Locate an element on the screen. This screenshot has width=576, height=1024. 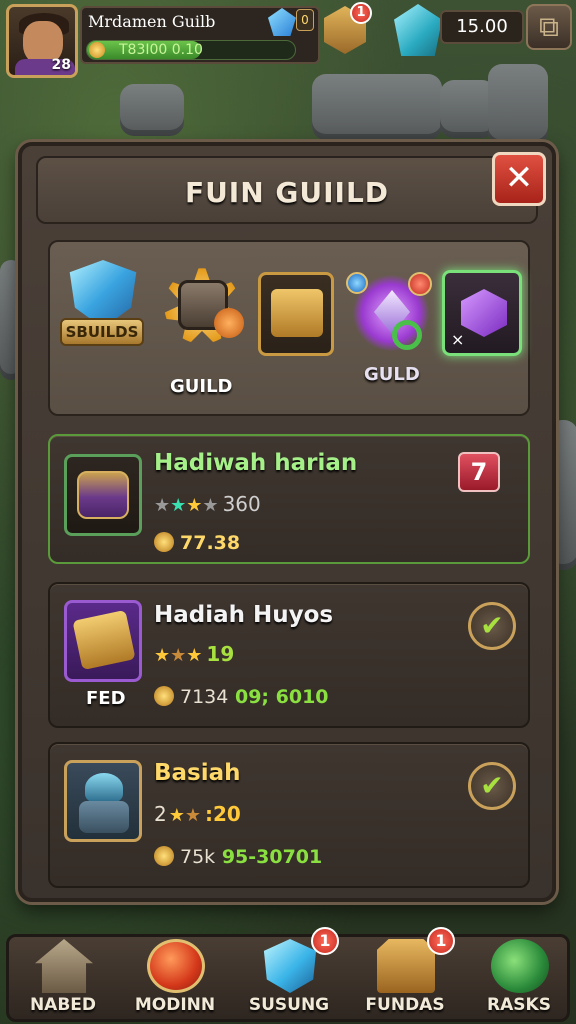
tab-guld: GULD is located at coordinates (394, 338).